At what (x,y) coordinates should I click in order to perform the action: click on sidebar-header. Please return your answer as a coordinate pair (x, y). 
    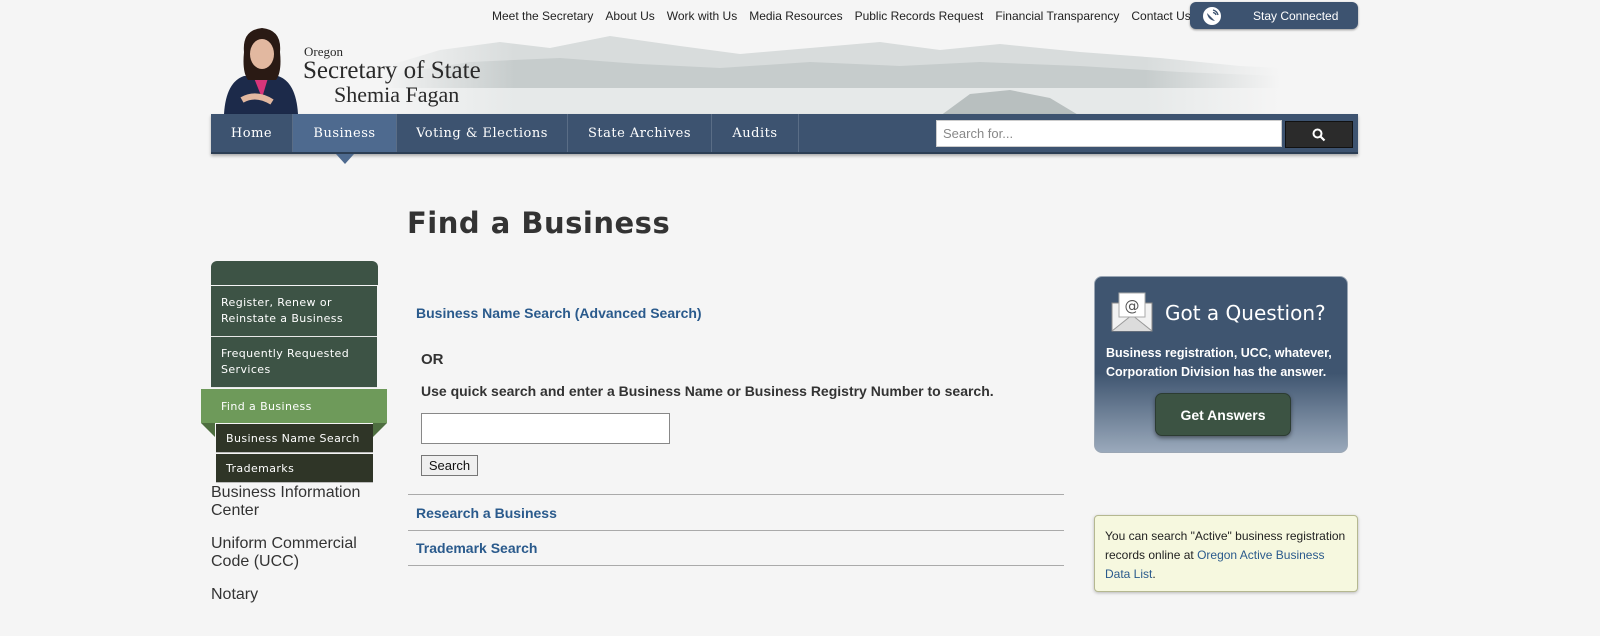
    Looking at the image, I should click on (294, 273).